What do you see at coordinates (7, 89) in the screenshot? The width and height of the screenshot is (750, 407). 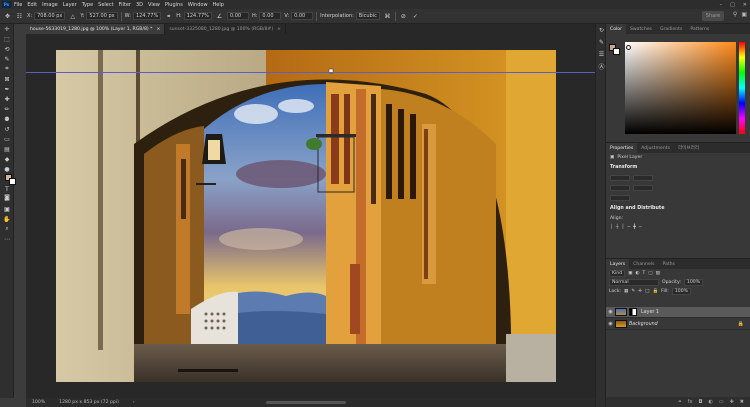 I see `eyedropper-tool-icon: ✒` at bounding box center [7, 89].